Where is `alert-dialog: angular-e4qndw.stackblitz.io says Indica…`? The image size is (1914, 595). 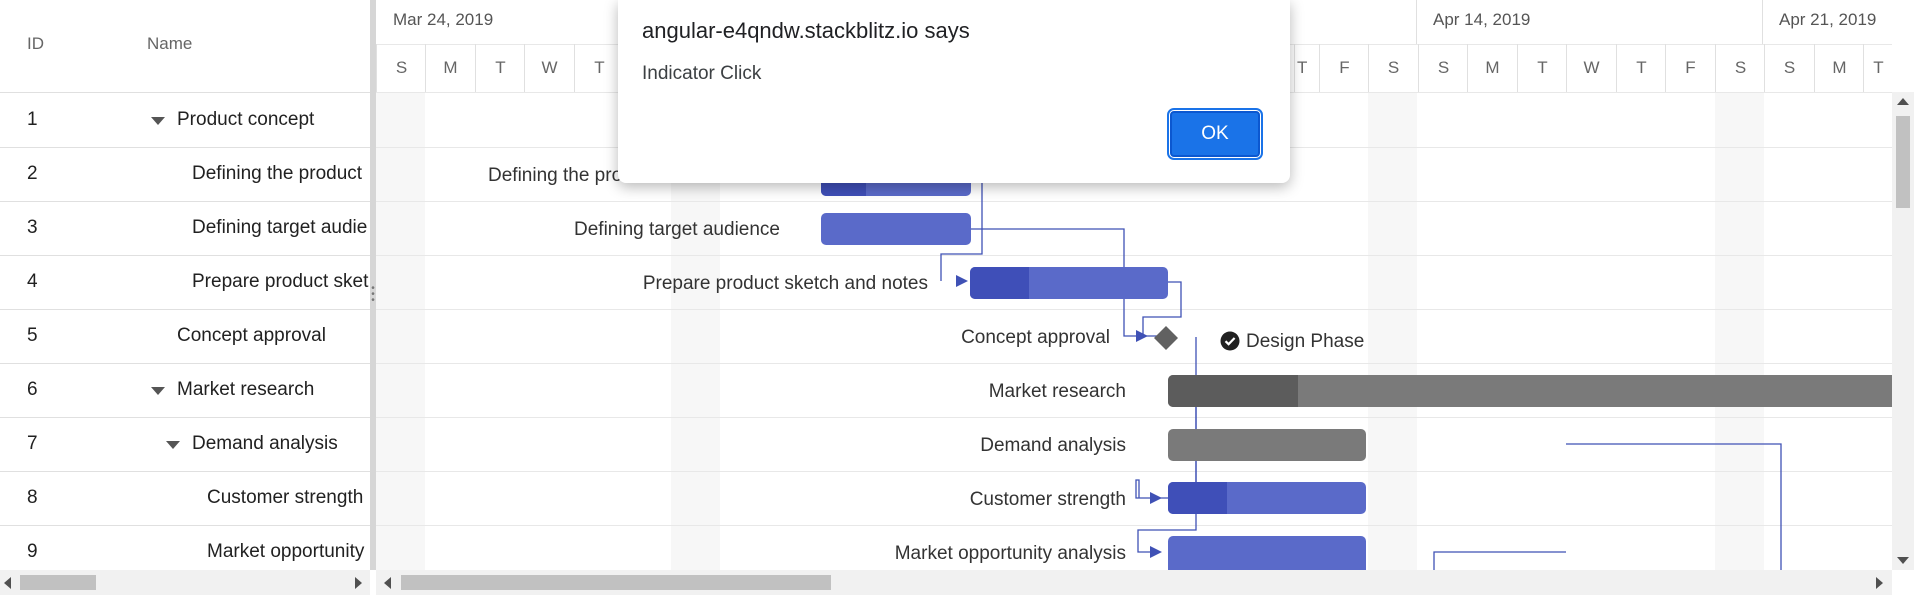
alert-dialog: angular-e4qndw.stackblitz.io says Indica… is located at coordinates (954, 91).